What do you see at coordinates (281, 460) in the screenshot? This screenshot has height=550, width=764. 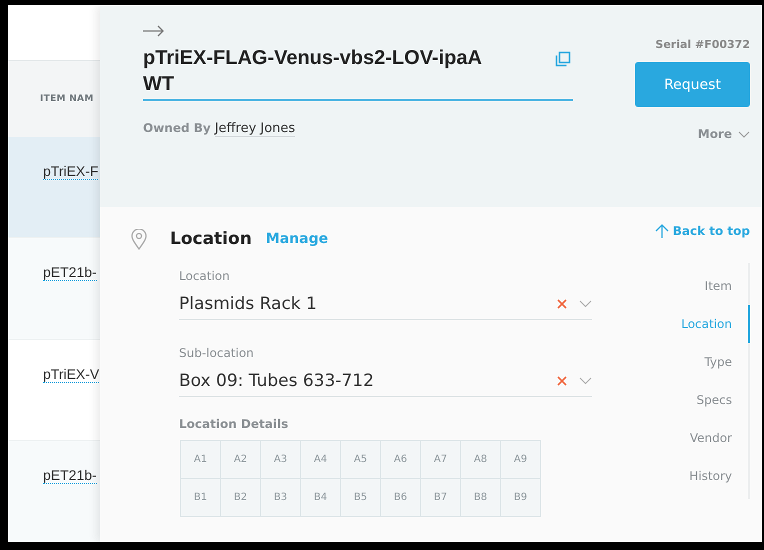 I see `grid-cell: A3` at bounding box center [281, 460].